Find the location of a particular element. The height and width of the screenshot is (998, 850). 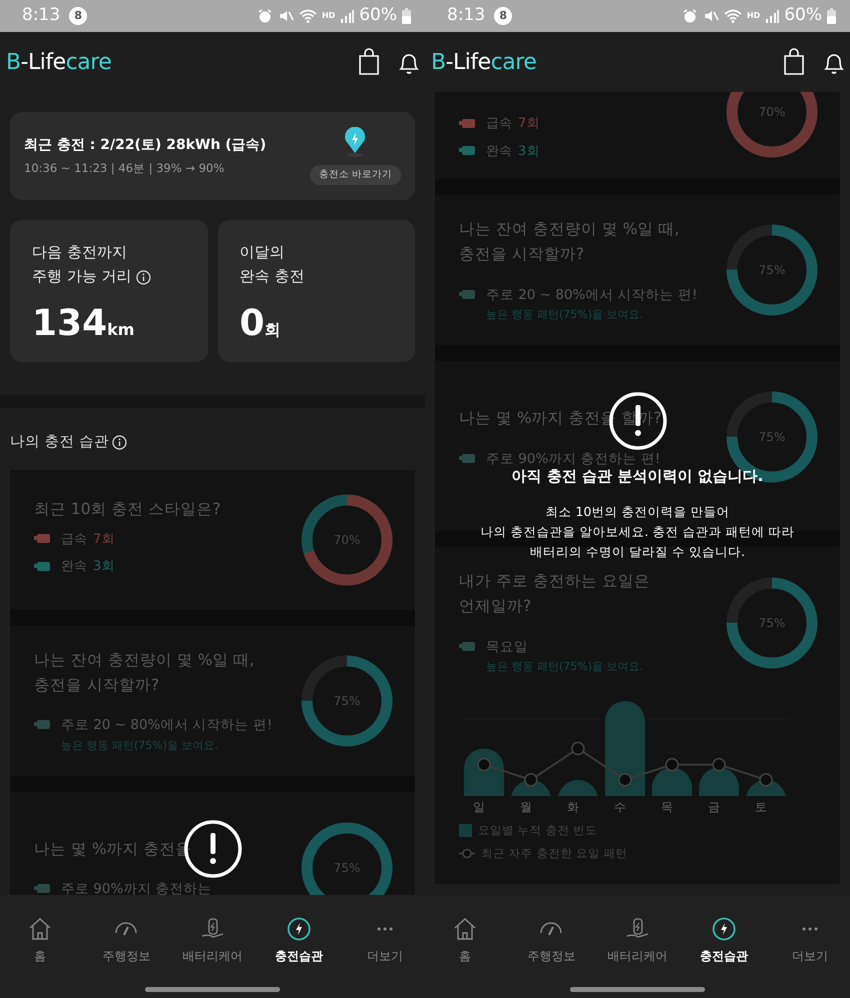

recent-charge-card: 최근 충전 : 2/22(토) 28kWh (급속) 10:36 ~ 11:23 | 46분 | 39% → 90% 충전소 바로가기 is located at coordinates (212, 156).